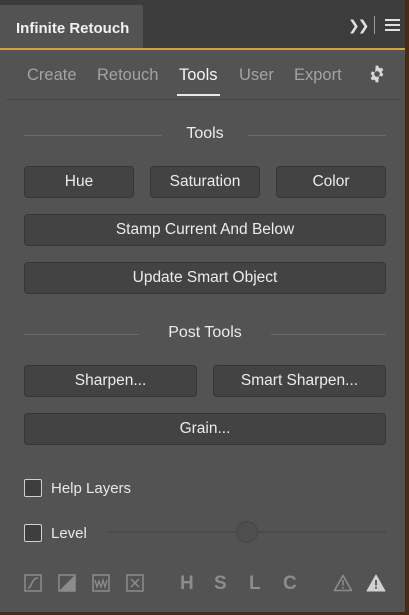 This screenshot has height=615, width=409. I want to click on hue-button: Hue, so click(79, 182).